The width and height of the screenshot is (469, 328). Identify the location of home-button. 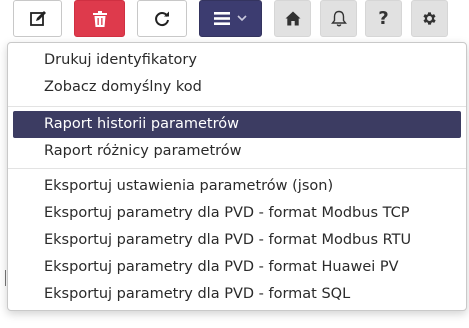
(292, 18).